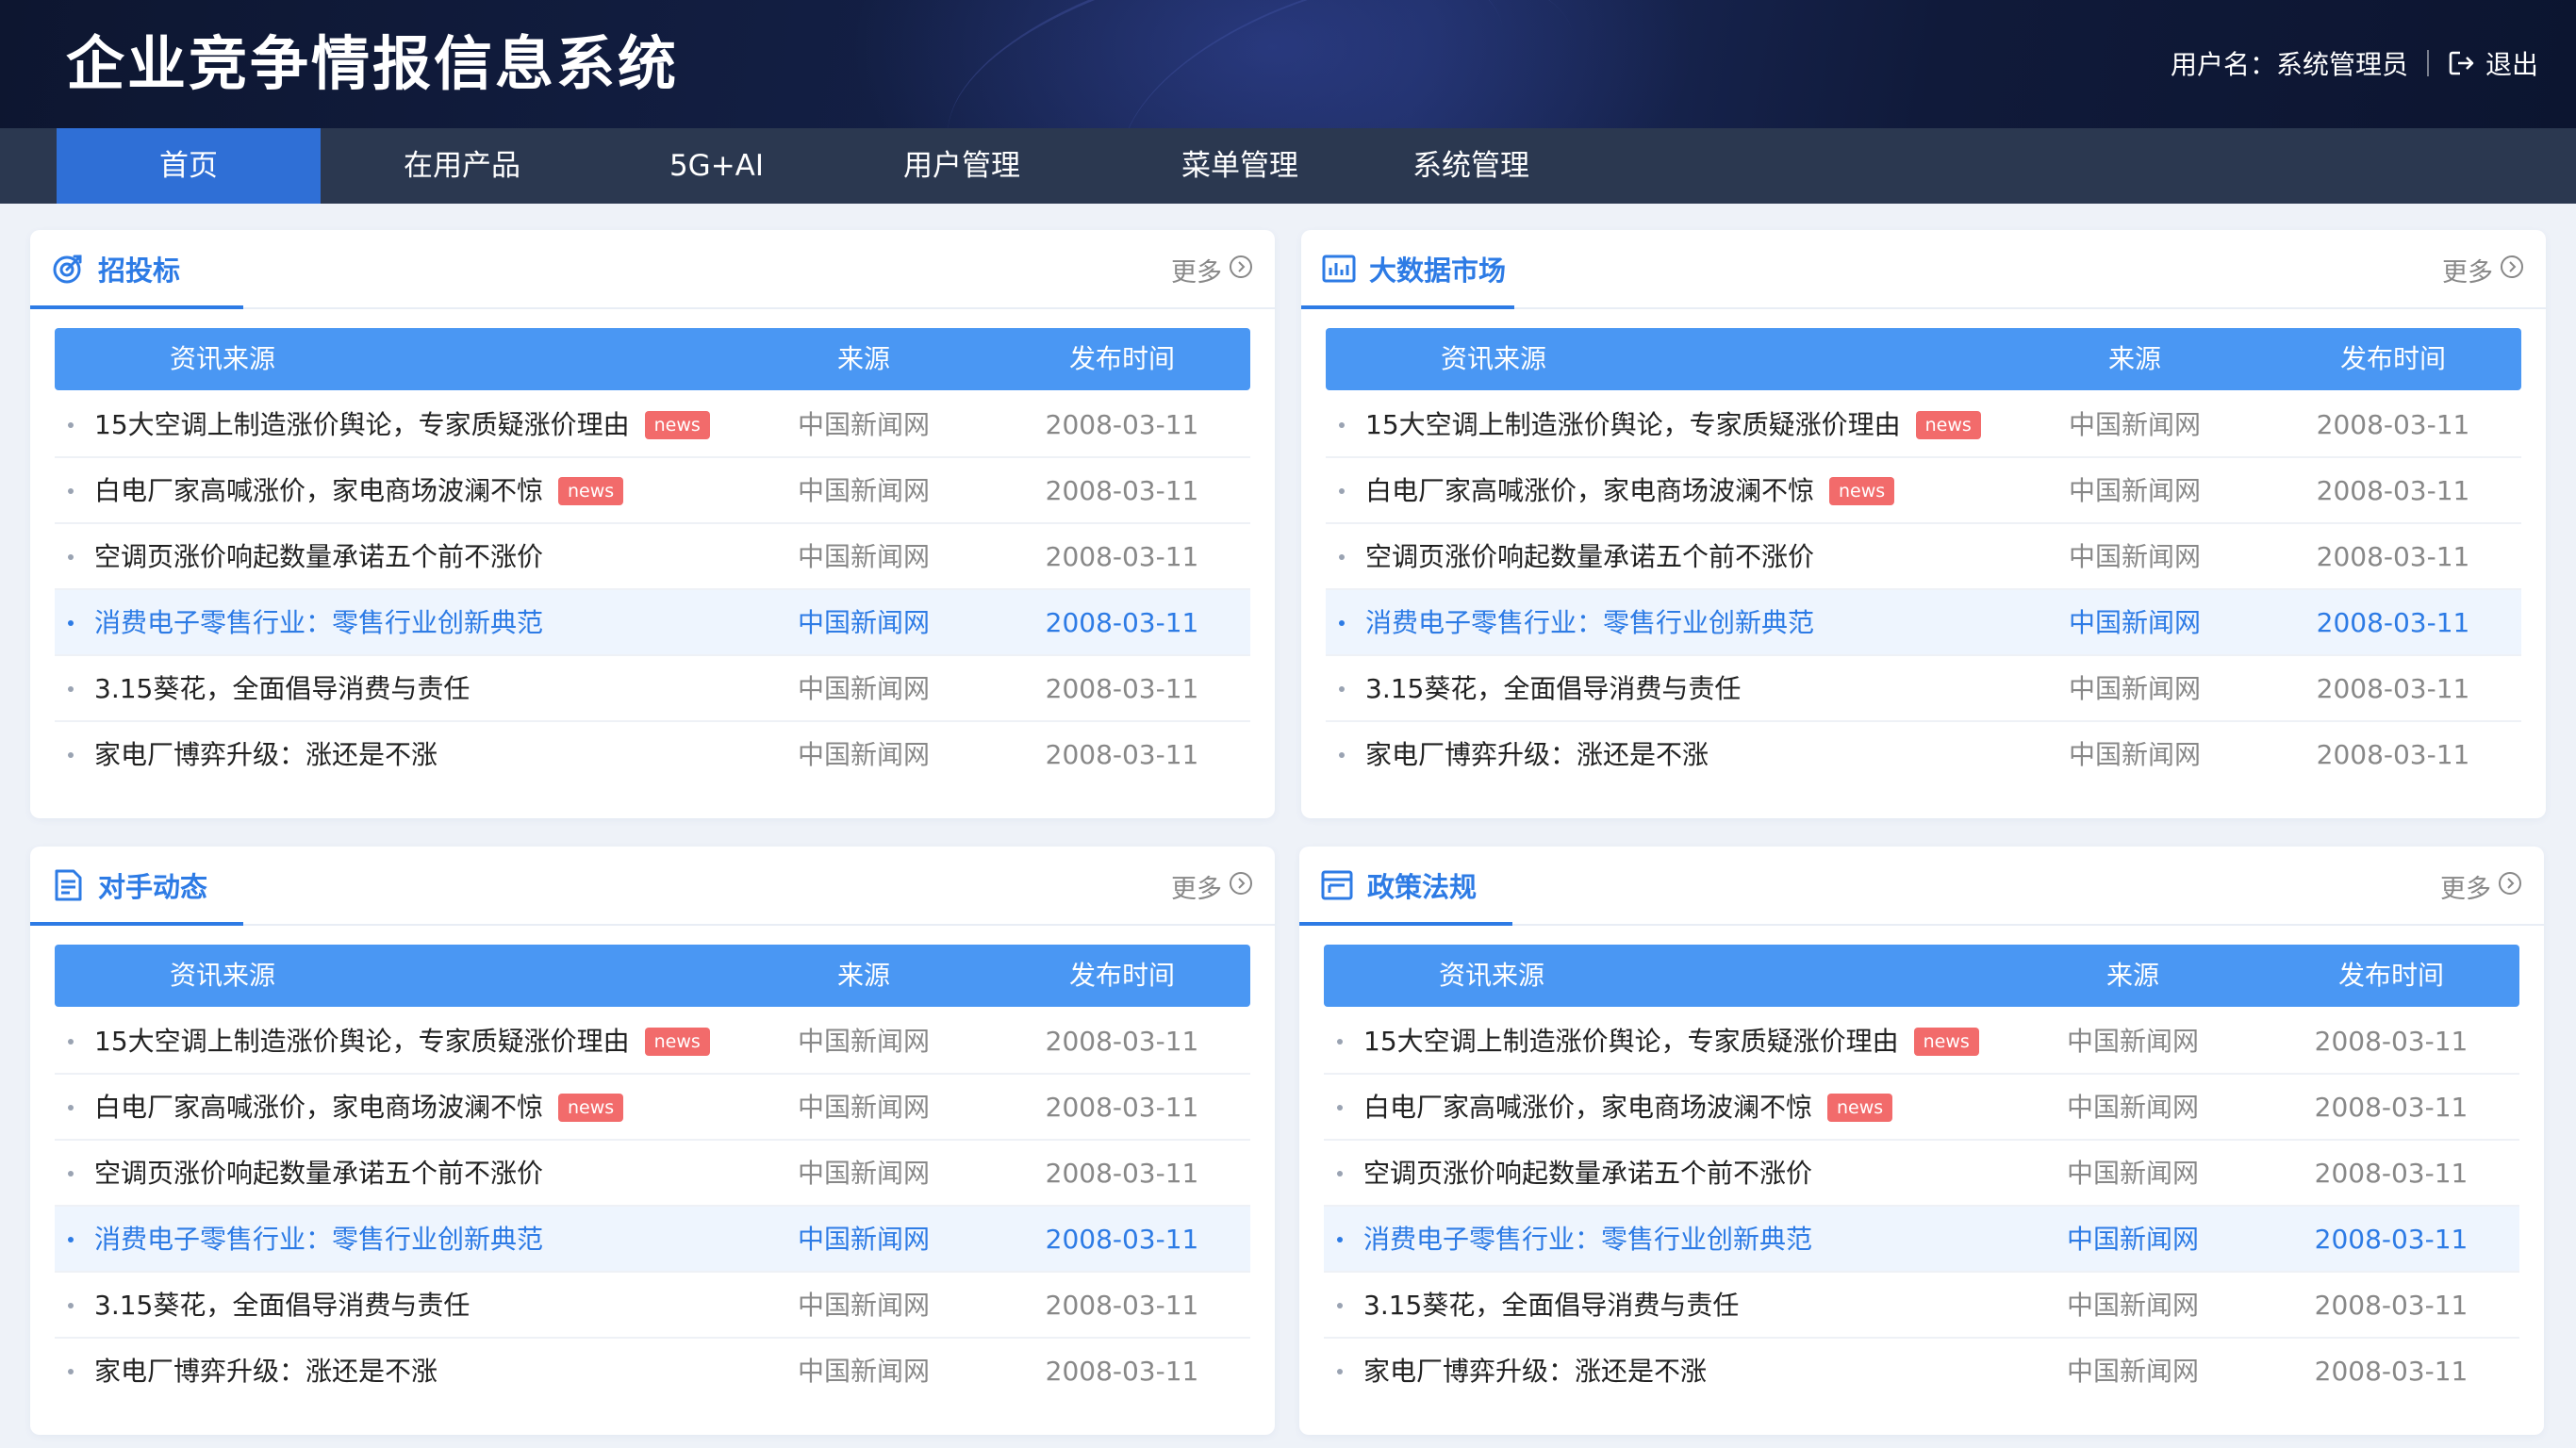 This screenshot has height=1448, width=2576. Describe the element at coordinates (961, 166) in the screenshot. I see `nav-item-user-management: 用户管理` at that location.